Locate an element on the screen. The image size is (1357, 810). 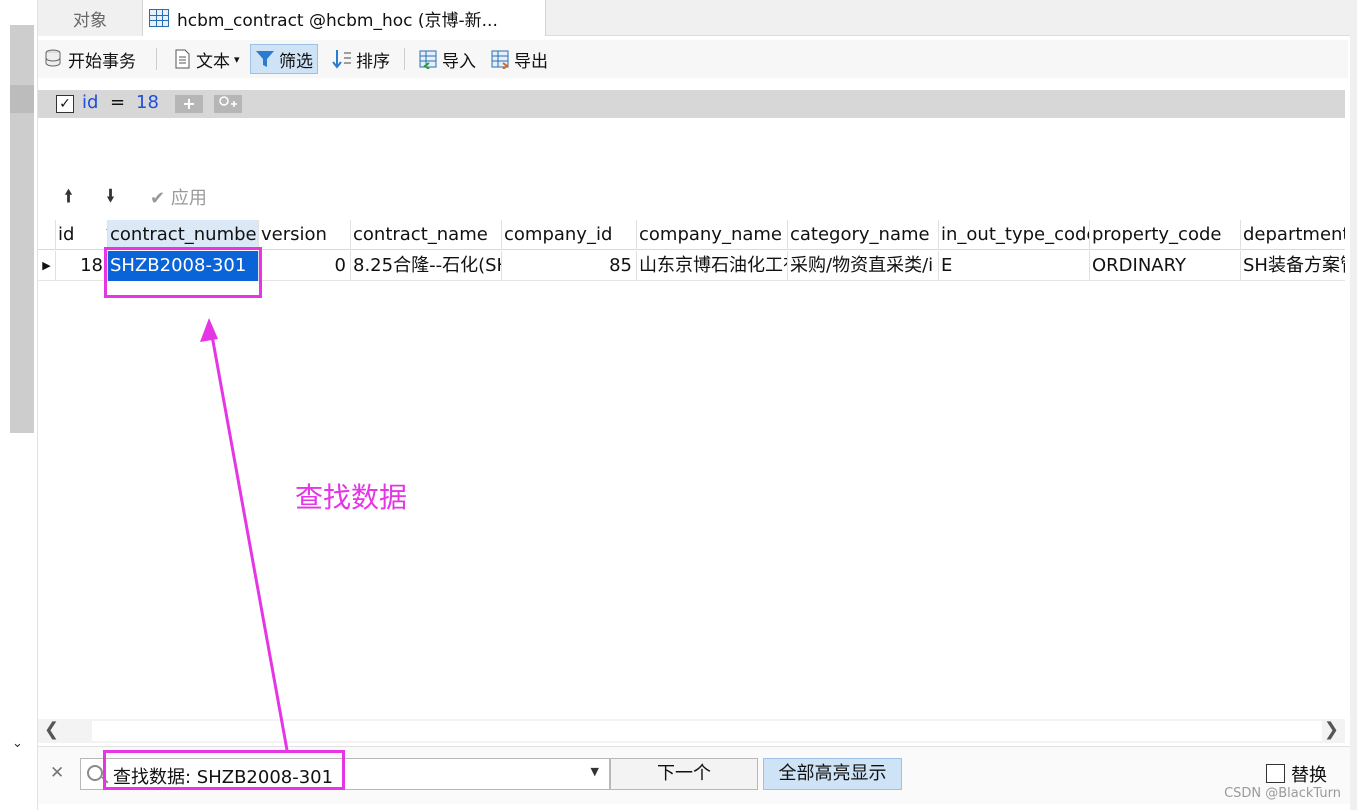
watermark: CSDN @BlackTurn is located at coordinates (1282, 793).